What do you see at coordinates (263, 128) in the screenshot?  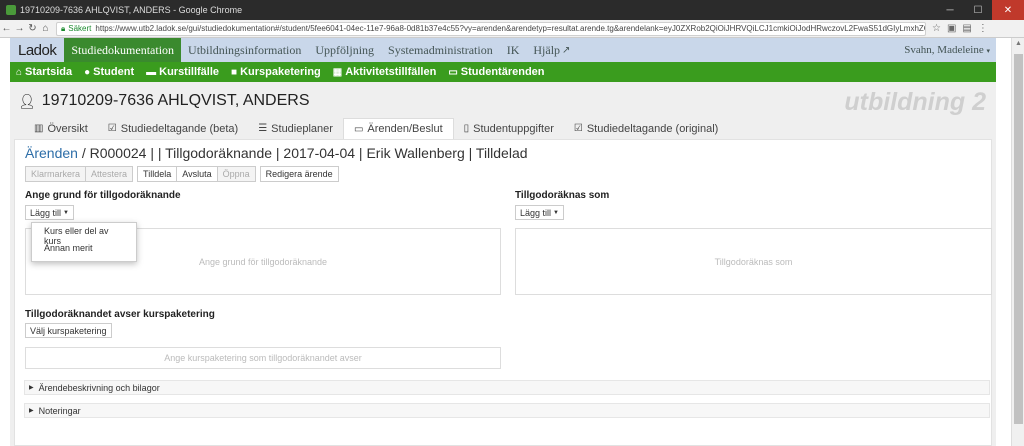 I see `list-icon: ☰` at bounding box center [263, 128].